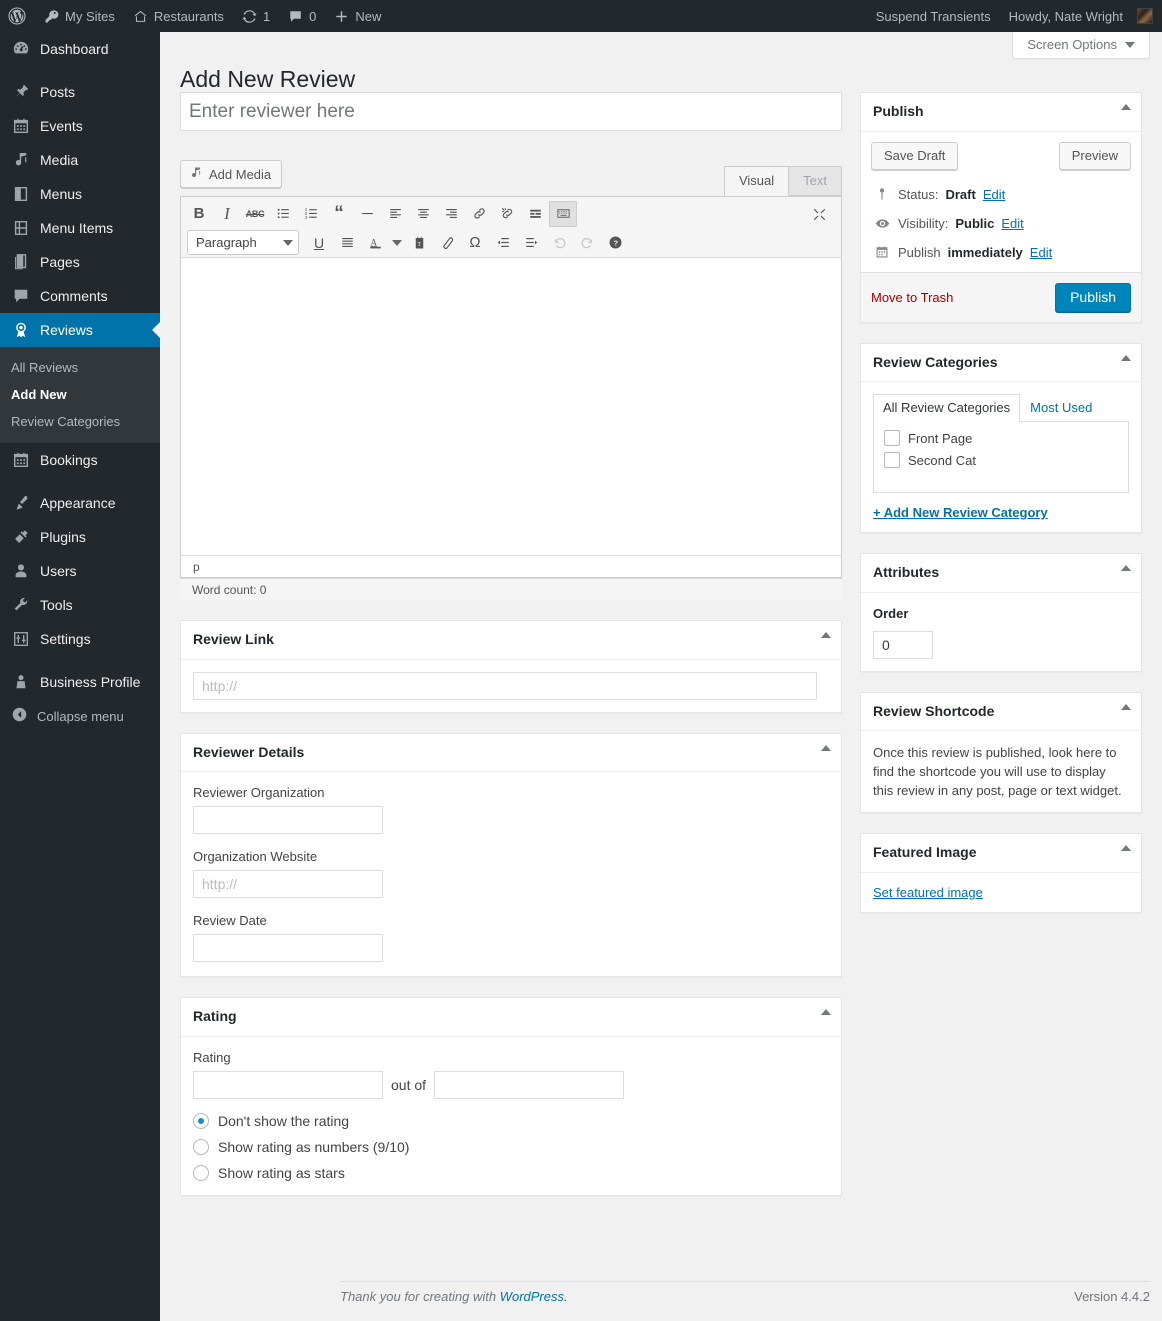 The height and width of the screenshot is (1321, 1162). Describe the element at coordinates (79, 16) in the screenshot. I see `admin-bar-item-my-sites: My Sites` at that location.